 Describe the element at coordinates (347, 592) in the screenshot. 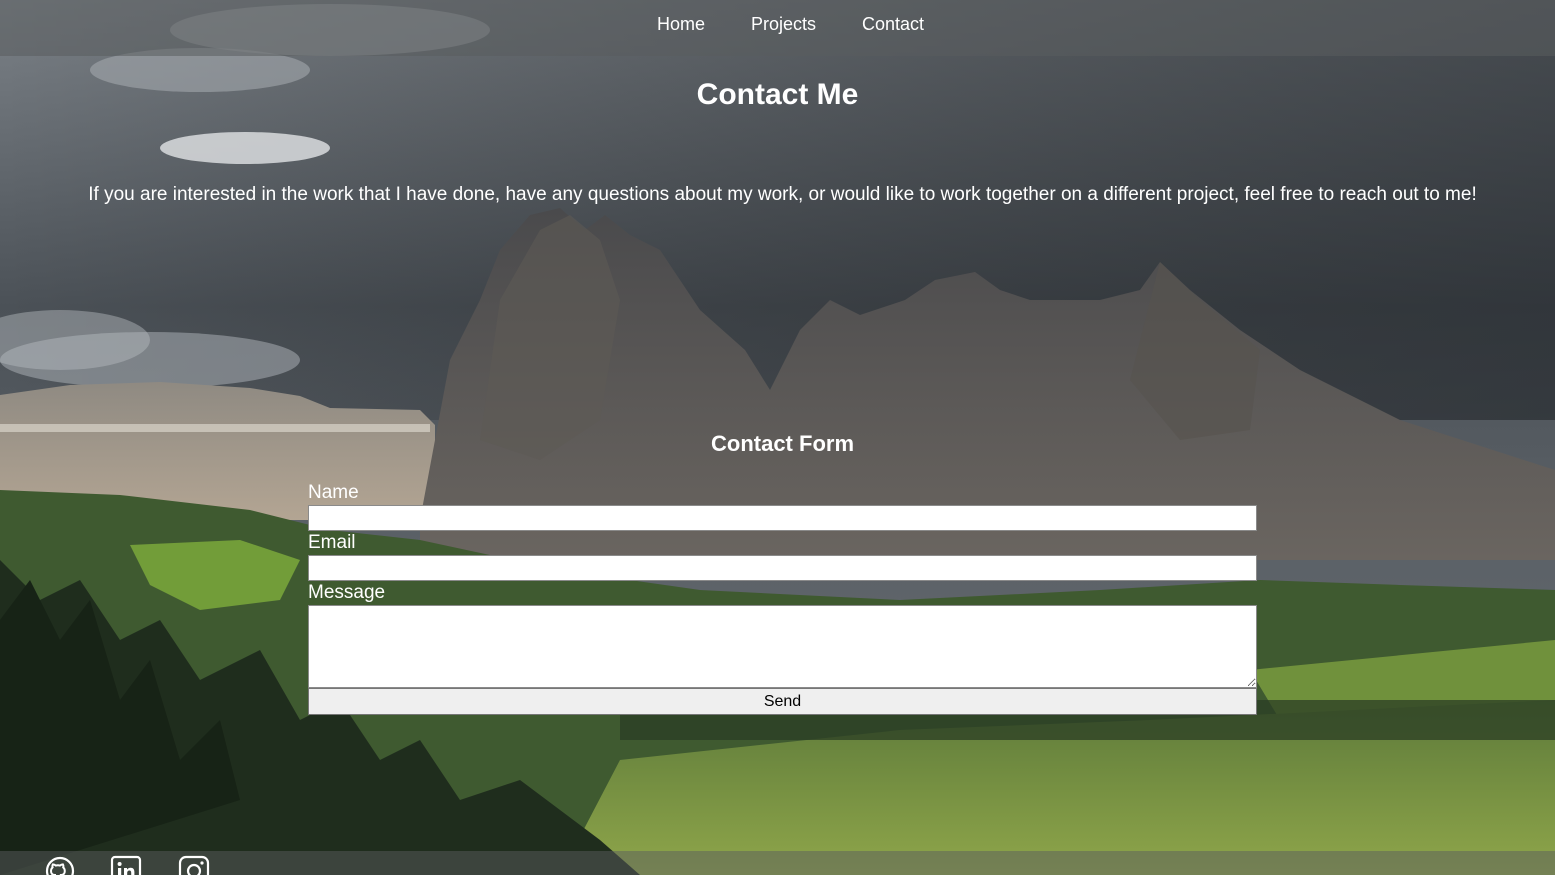

I see `message-label: Message` at that location.